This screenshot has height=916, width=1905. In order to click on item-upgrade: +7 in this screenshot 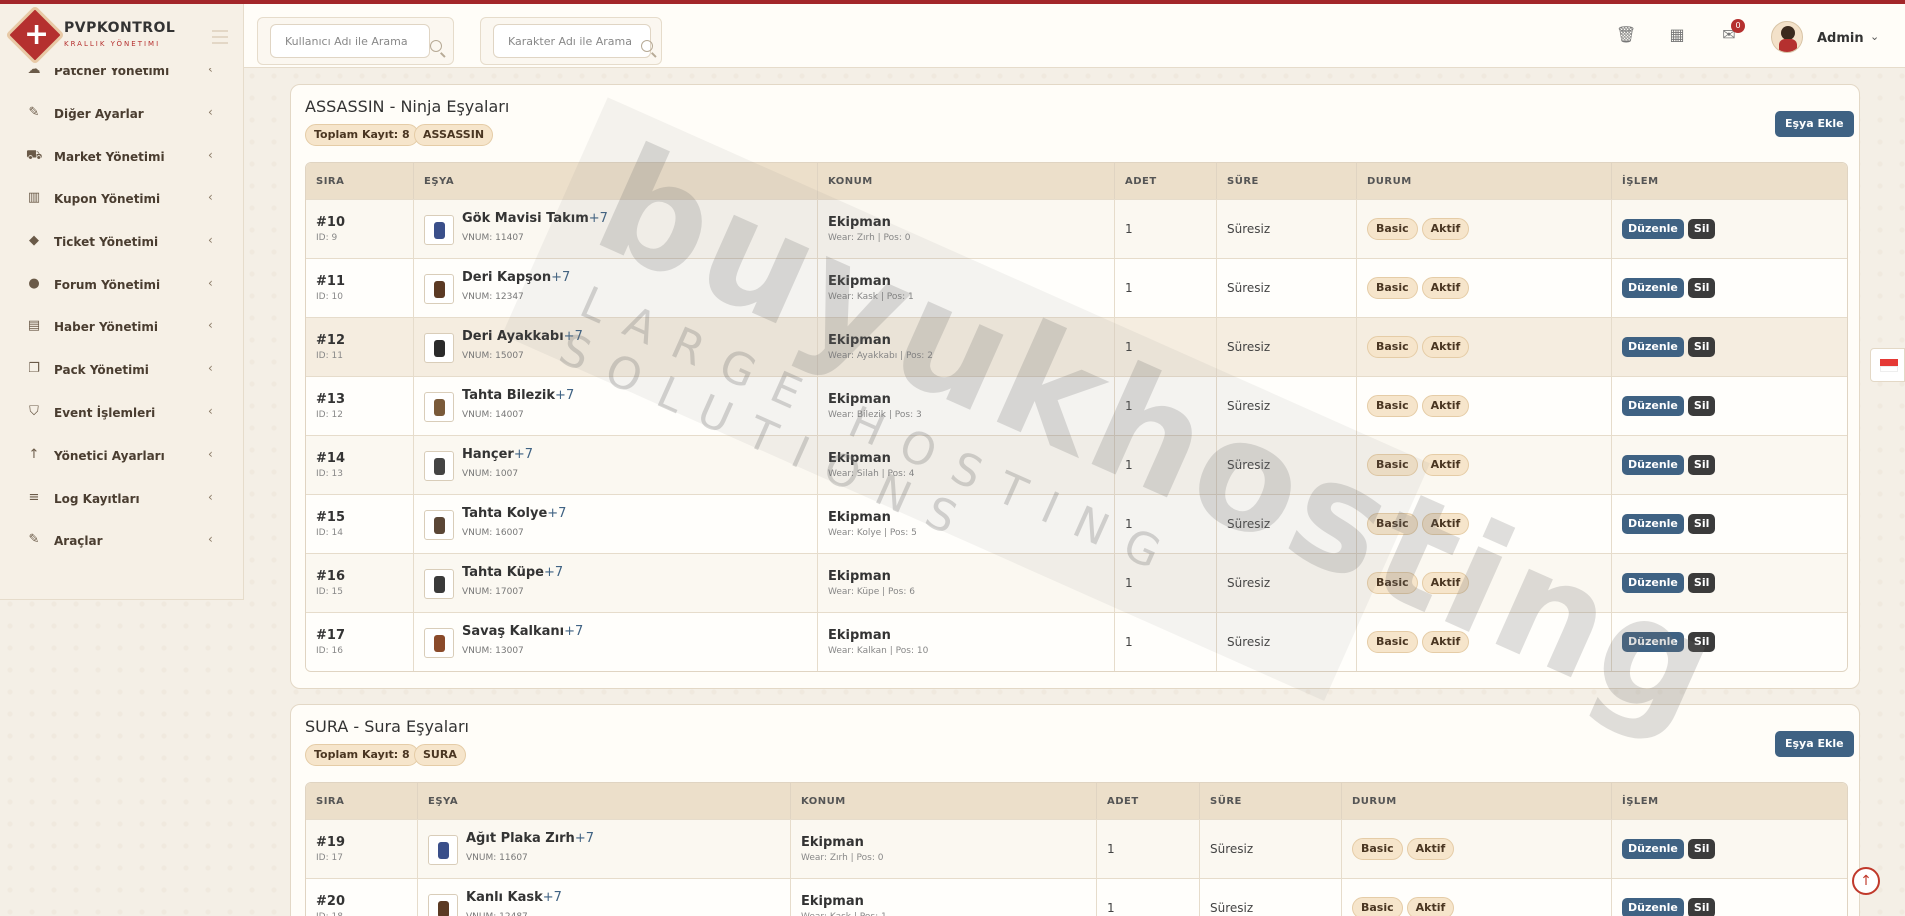, I will do `click(561, 277)`.